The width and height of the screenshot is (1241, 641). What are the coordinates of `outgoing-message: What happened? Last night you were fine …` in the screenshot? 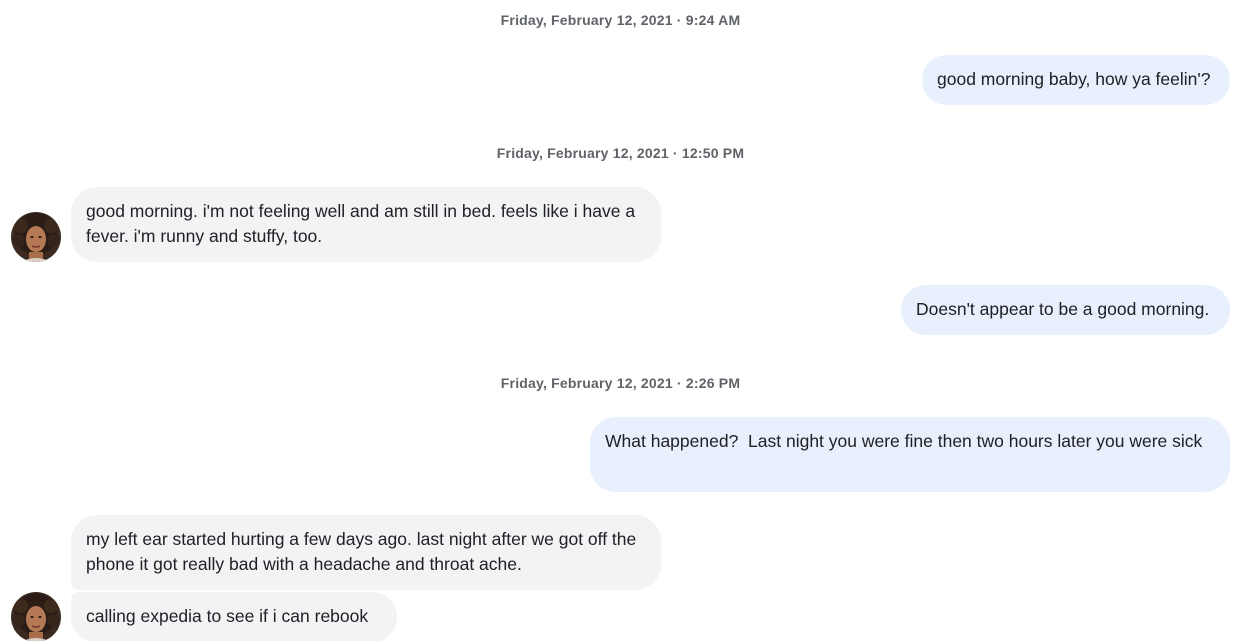 It's located at (910, 454).